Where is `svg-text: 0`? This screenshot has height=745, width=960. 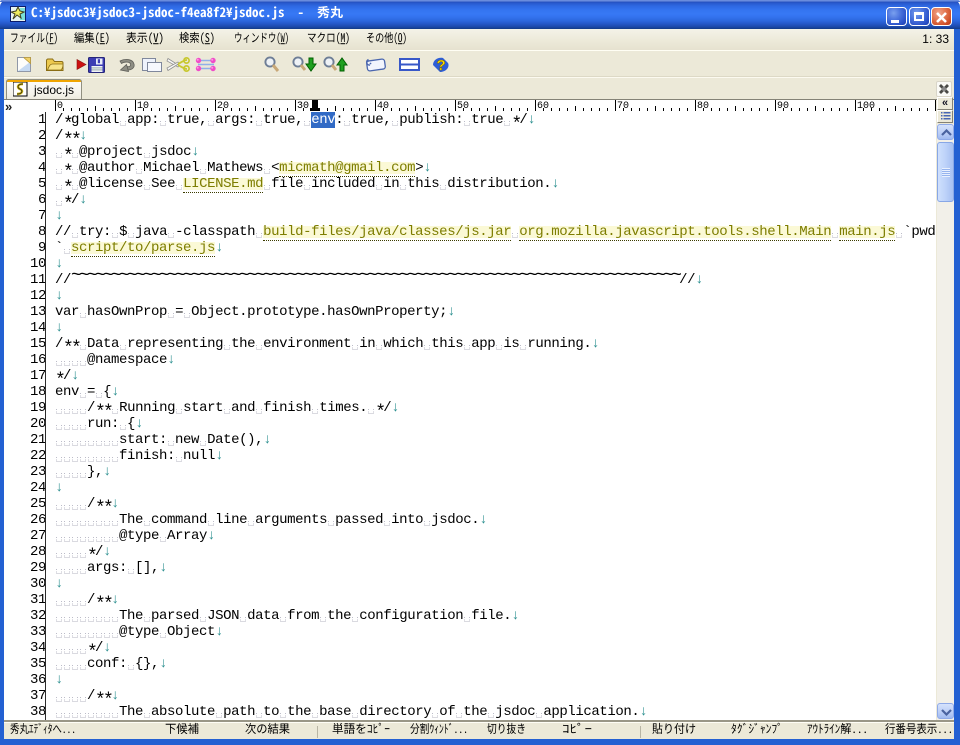
svg-text: 0 is located at coordinates (60, 106).